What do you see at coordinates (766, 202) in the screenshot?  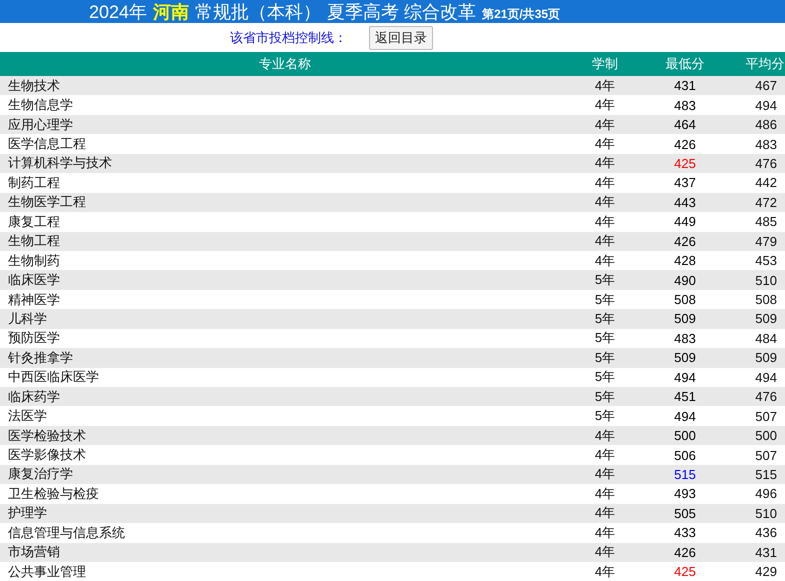 I see `avg-score: 472` at bounding box center [766, 202].